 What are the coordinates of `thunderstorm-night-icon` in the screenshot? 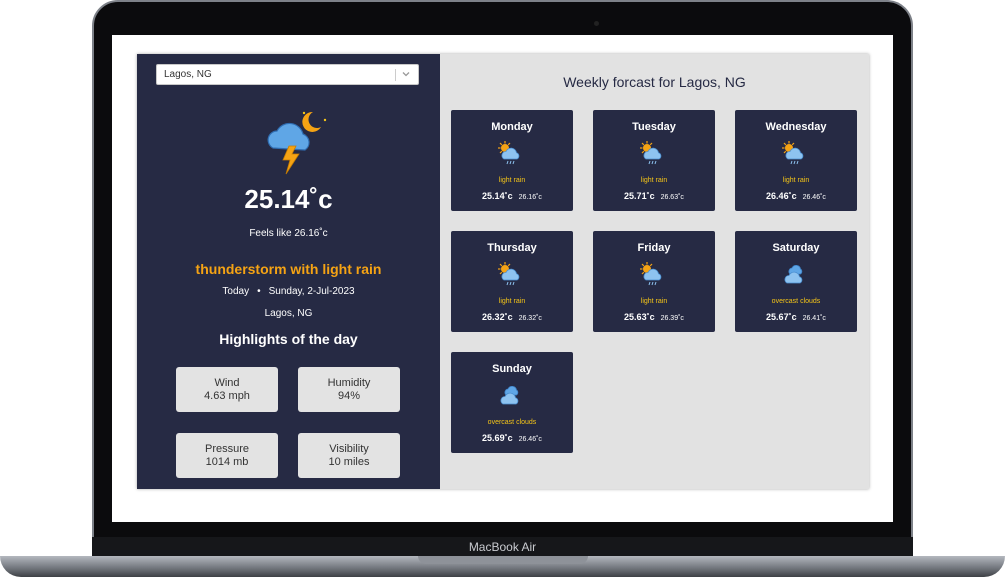 It's located at (297, 143).